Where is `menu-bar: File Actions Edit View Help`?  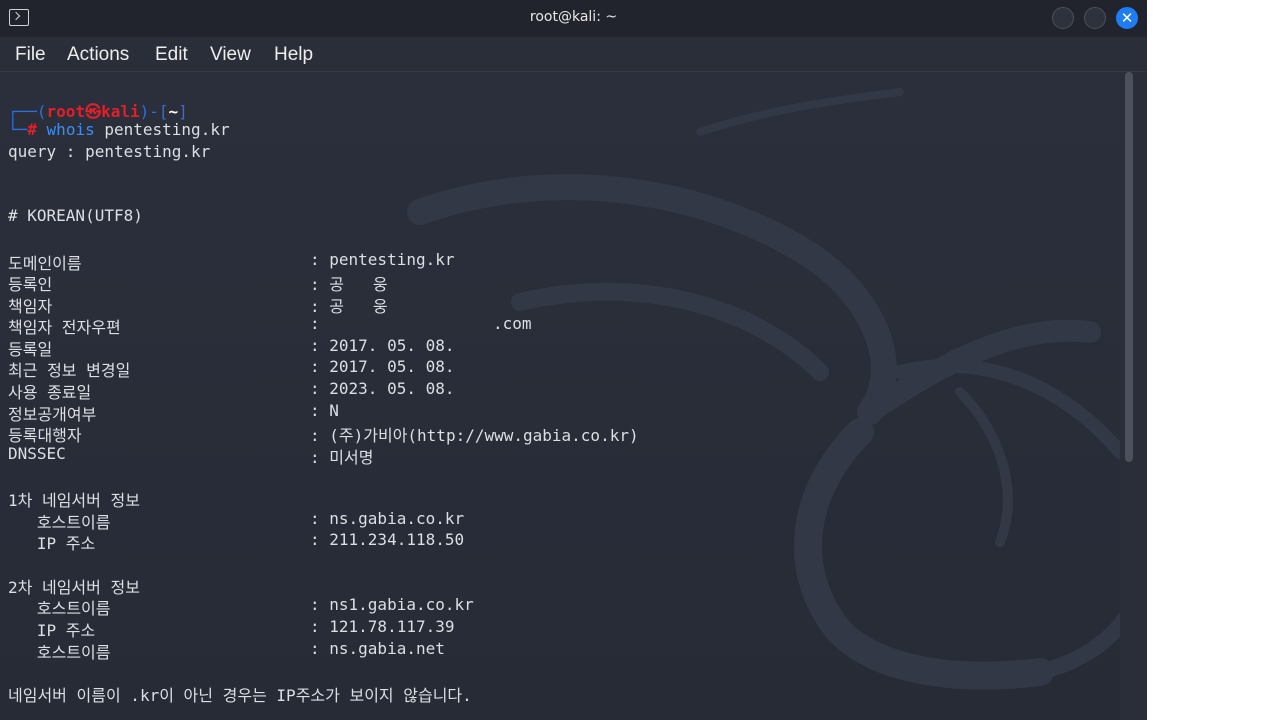
menu-bar: File Actions Edit View Help is located at coordinates (573, 54).